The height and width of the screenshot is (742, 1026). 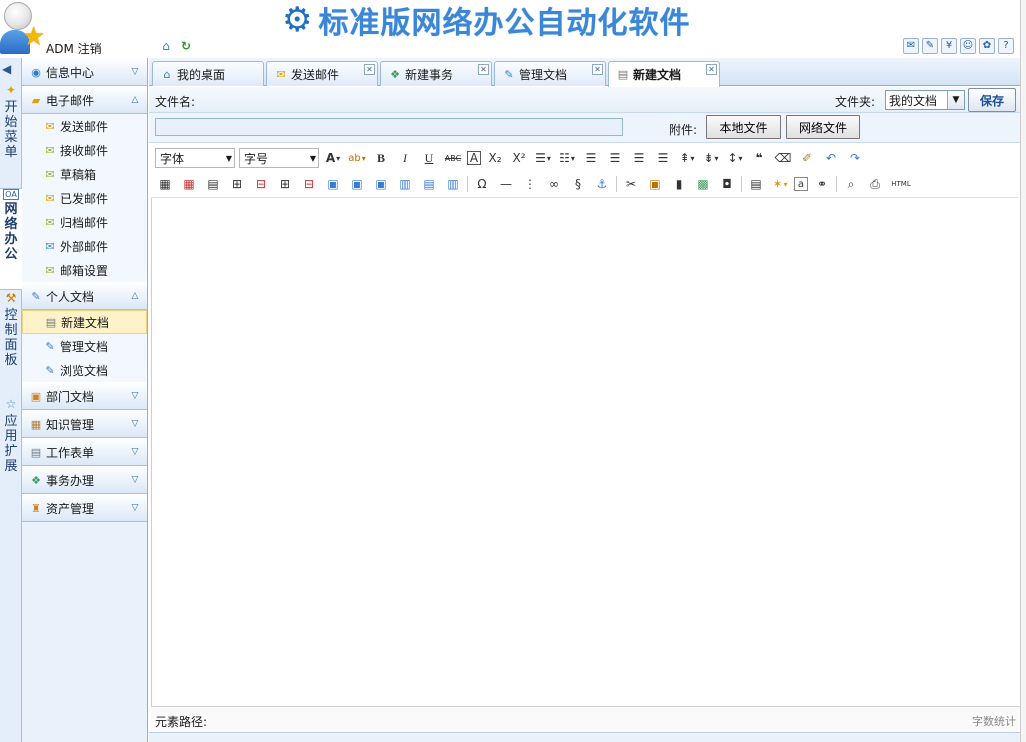 I want to click on blockquote-icon: ❝, so click(x=759, y=158).